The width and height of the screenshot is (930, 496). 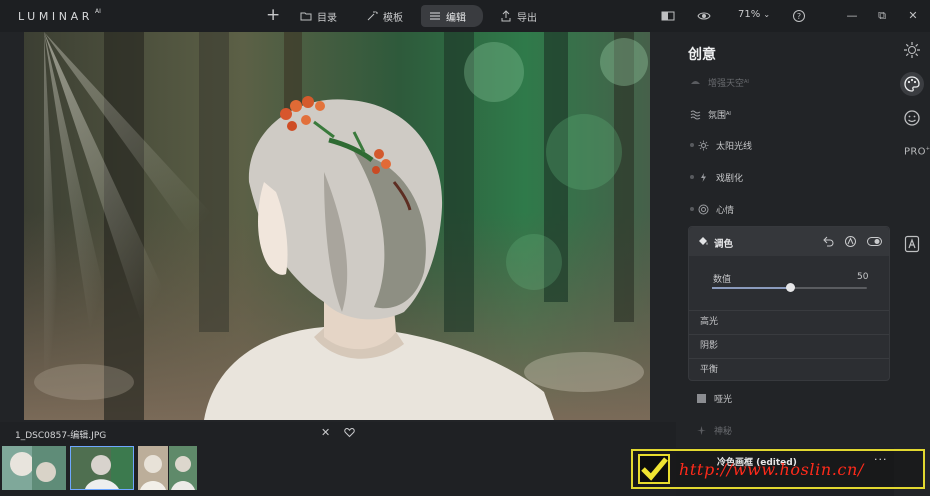 What do you see at coordinates (435, 16) in the screenshot?
I see `sliders-icon` at bounding box center [435, 16].